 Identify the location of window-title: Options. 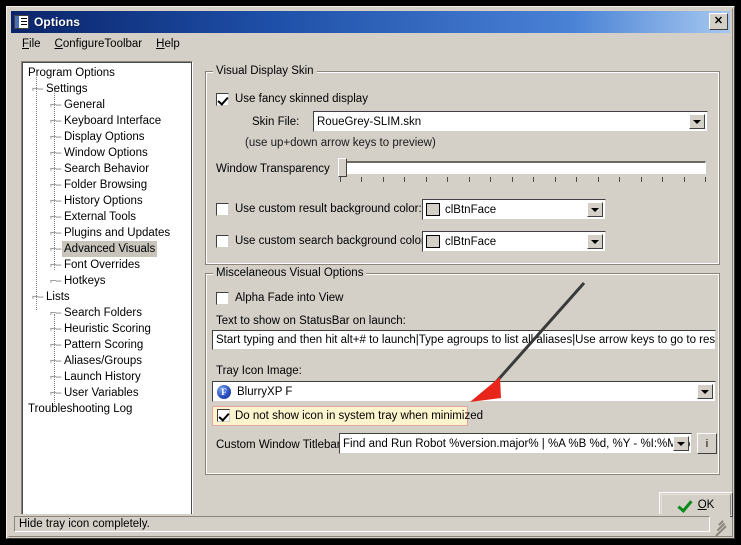
(57, 22).